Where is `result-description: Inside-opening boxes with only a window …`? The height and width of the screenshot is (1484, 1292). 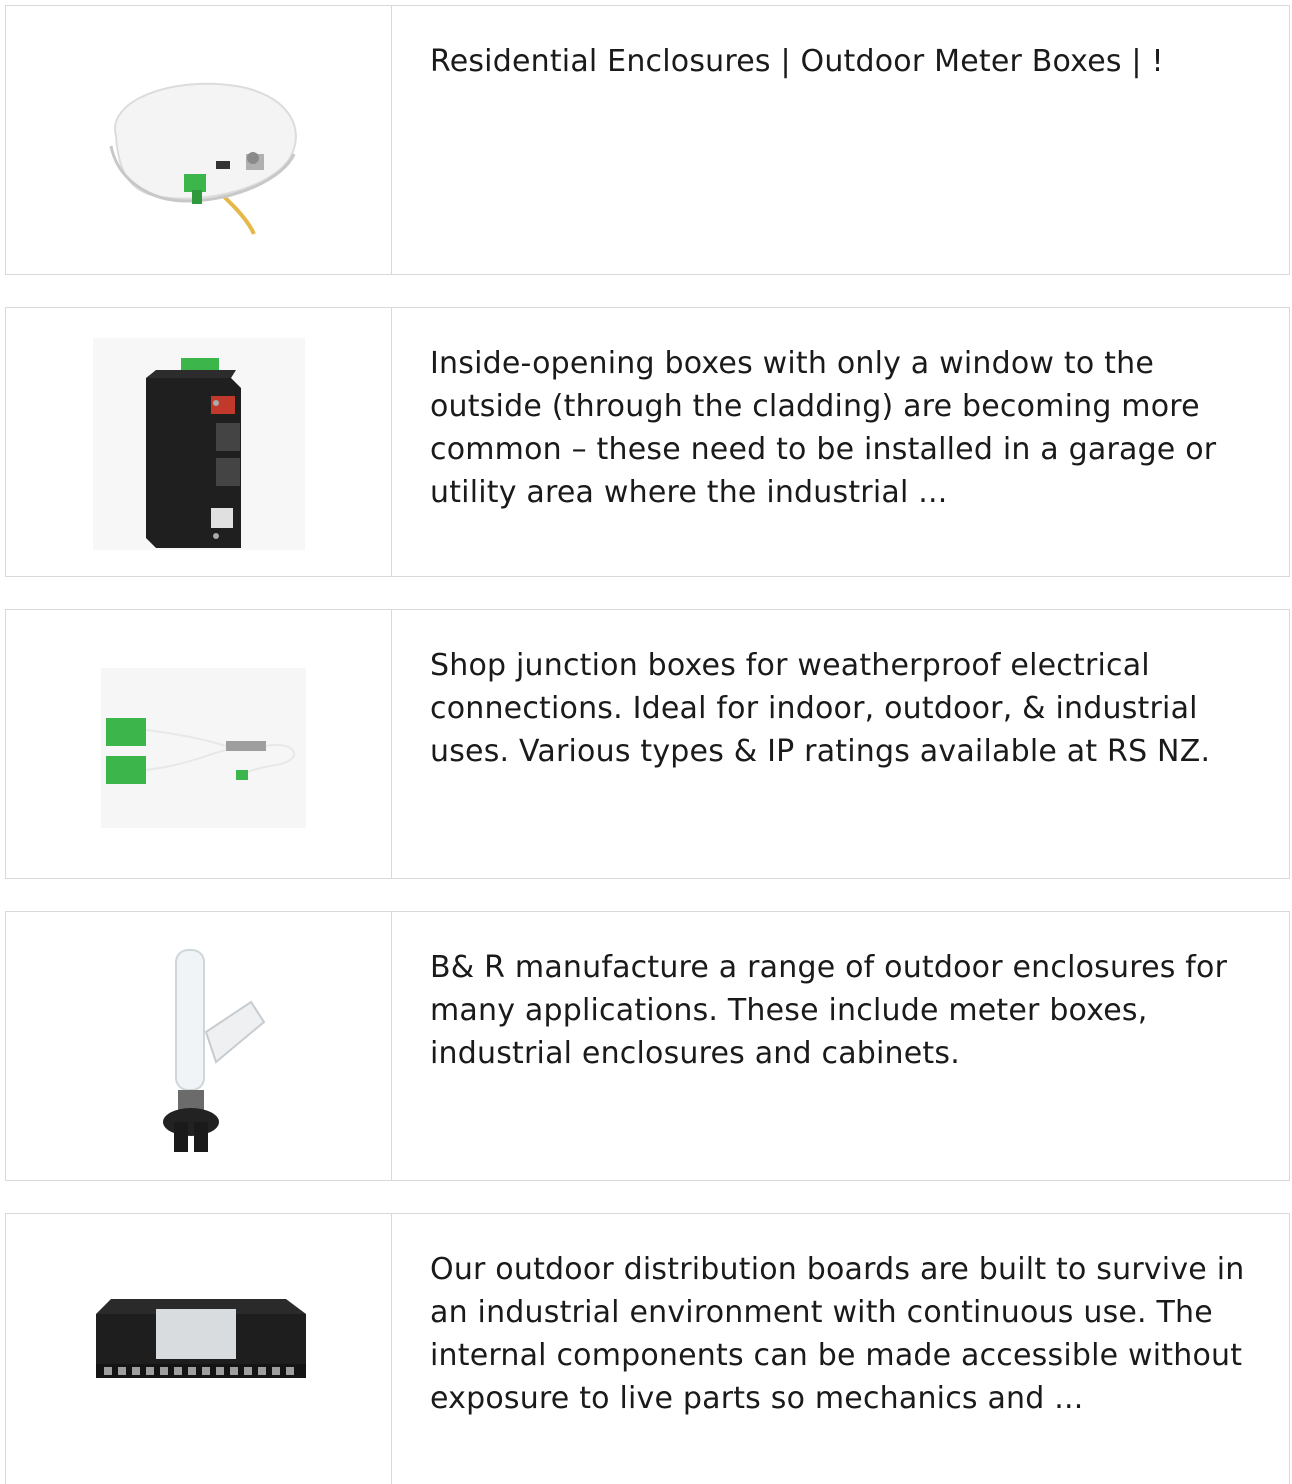
result-description: Inside-opening boxes with only a window … is located at coordinates (823, 428).